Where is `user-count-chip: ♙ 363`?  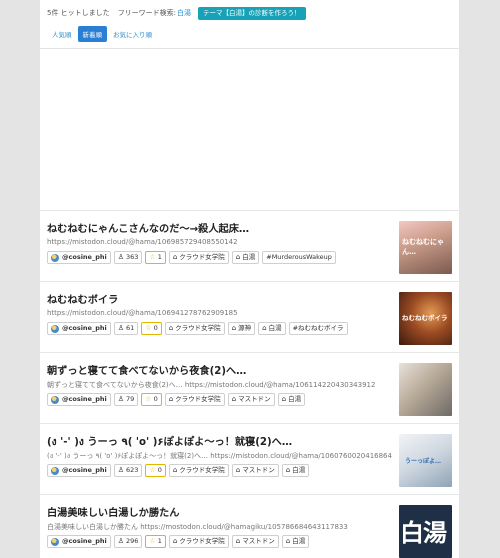 user-count-chip: ♙ 363 is located at coordinates (128, 257).